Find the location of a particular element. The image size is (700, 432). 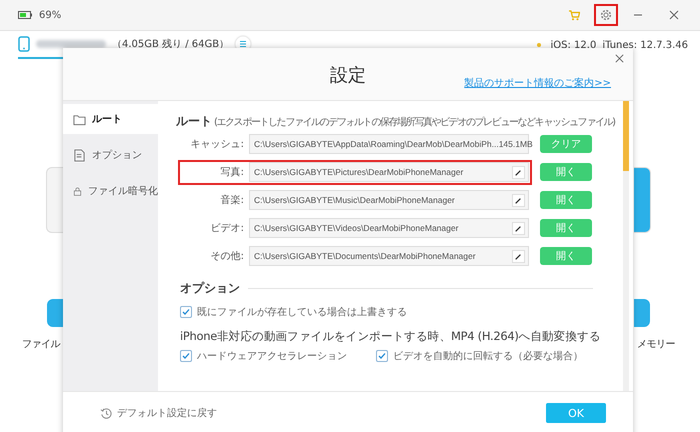

tile-label: ファイル is located at coordinates (41, 344).